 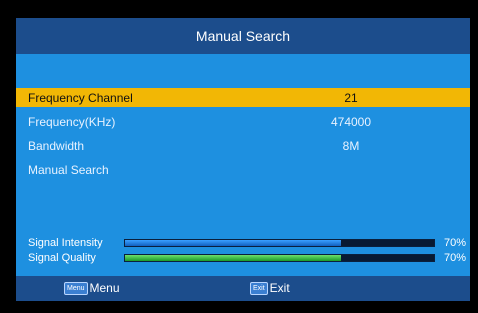 I want to click on signal-intensity-percent: 70%, so click(x=454, y=243).